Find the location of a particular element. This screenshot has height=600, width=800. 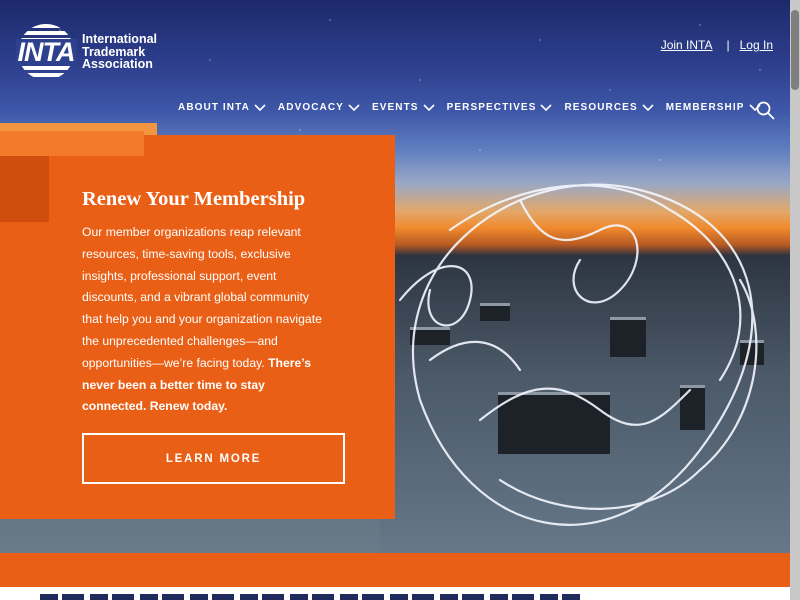

nav-item-perspectives: PERSPECTIVES is located at coordinates (500, 107).